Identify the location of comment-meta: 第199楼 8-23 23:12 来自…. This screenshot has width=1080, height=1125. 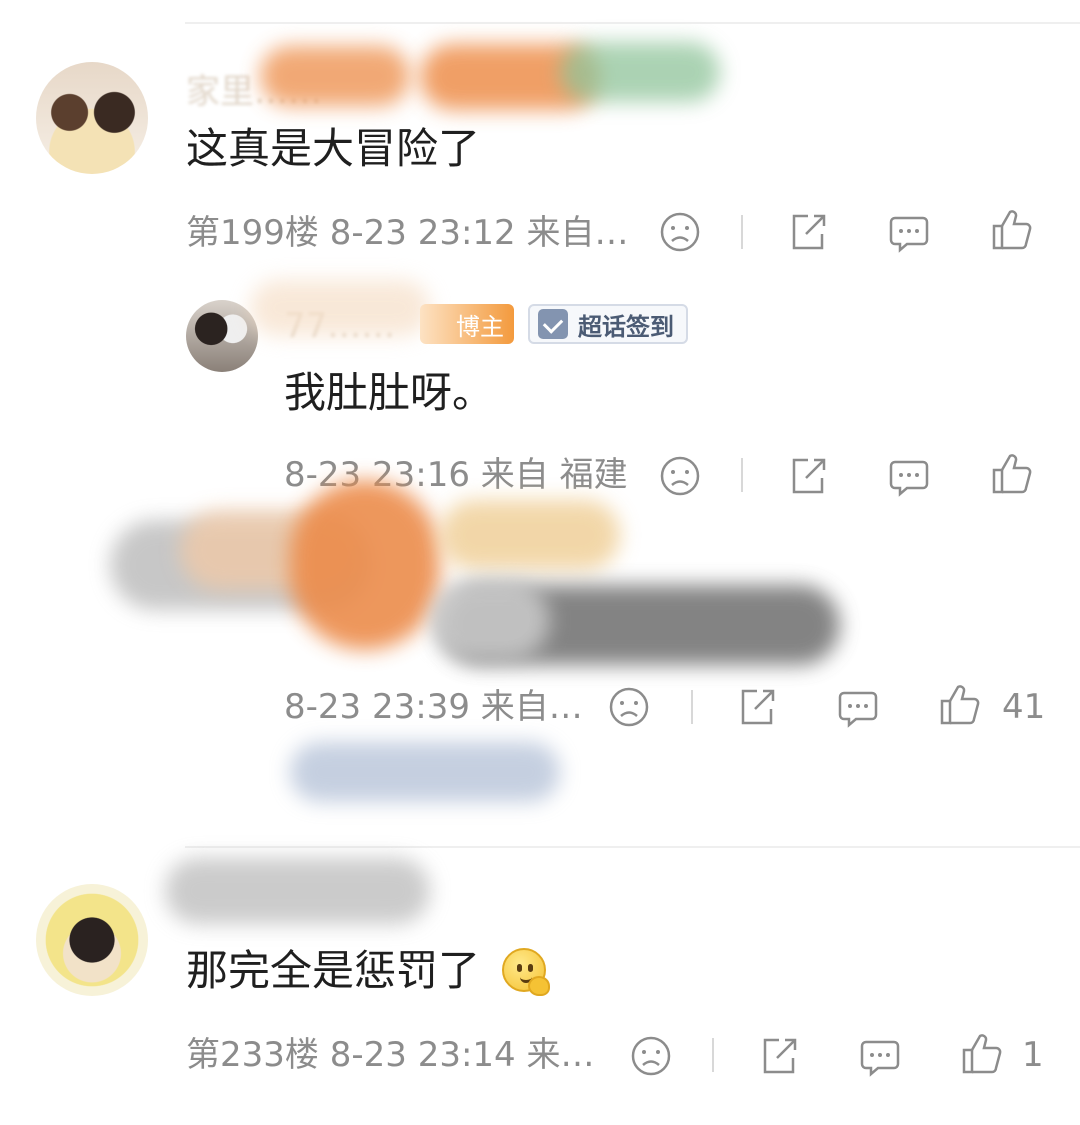
(407, 233).